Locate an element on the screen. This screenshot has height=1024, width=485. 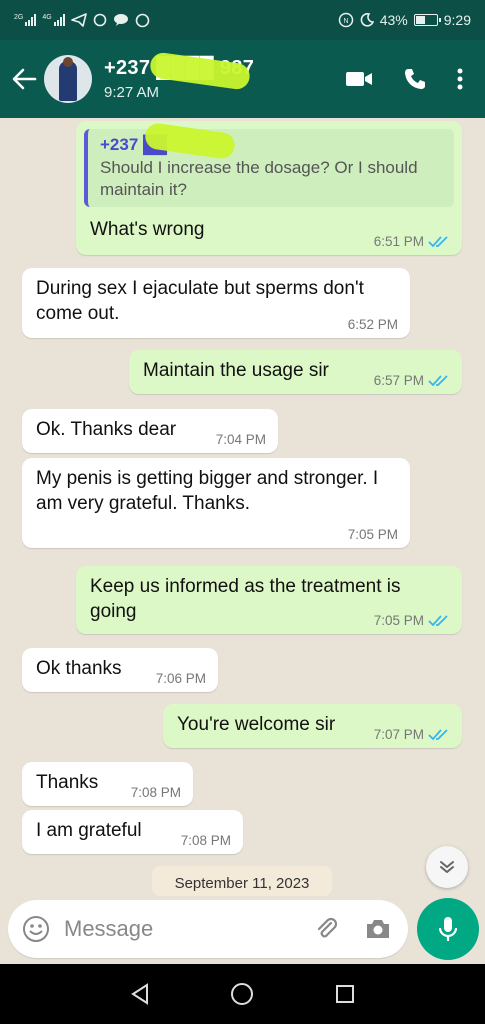
message-meta: 6:51 PM is located at coordinates (412, 241).